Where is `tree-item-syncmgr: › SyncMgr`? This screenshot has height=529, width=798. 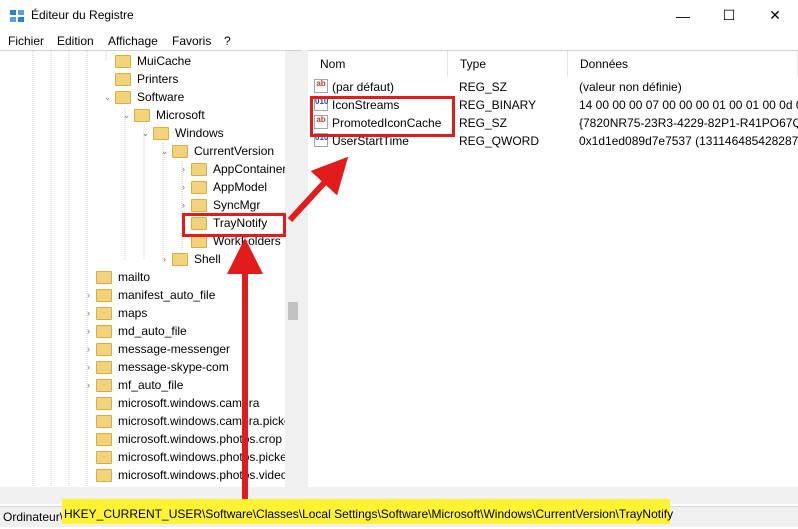 tree-item-syncmgr: › SyncMgr is located at coordinates (219, 205).